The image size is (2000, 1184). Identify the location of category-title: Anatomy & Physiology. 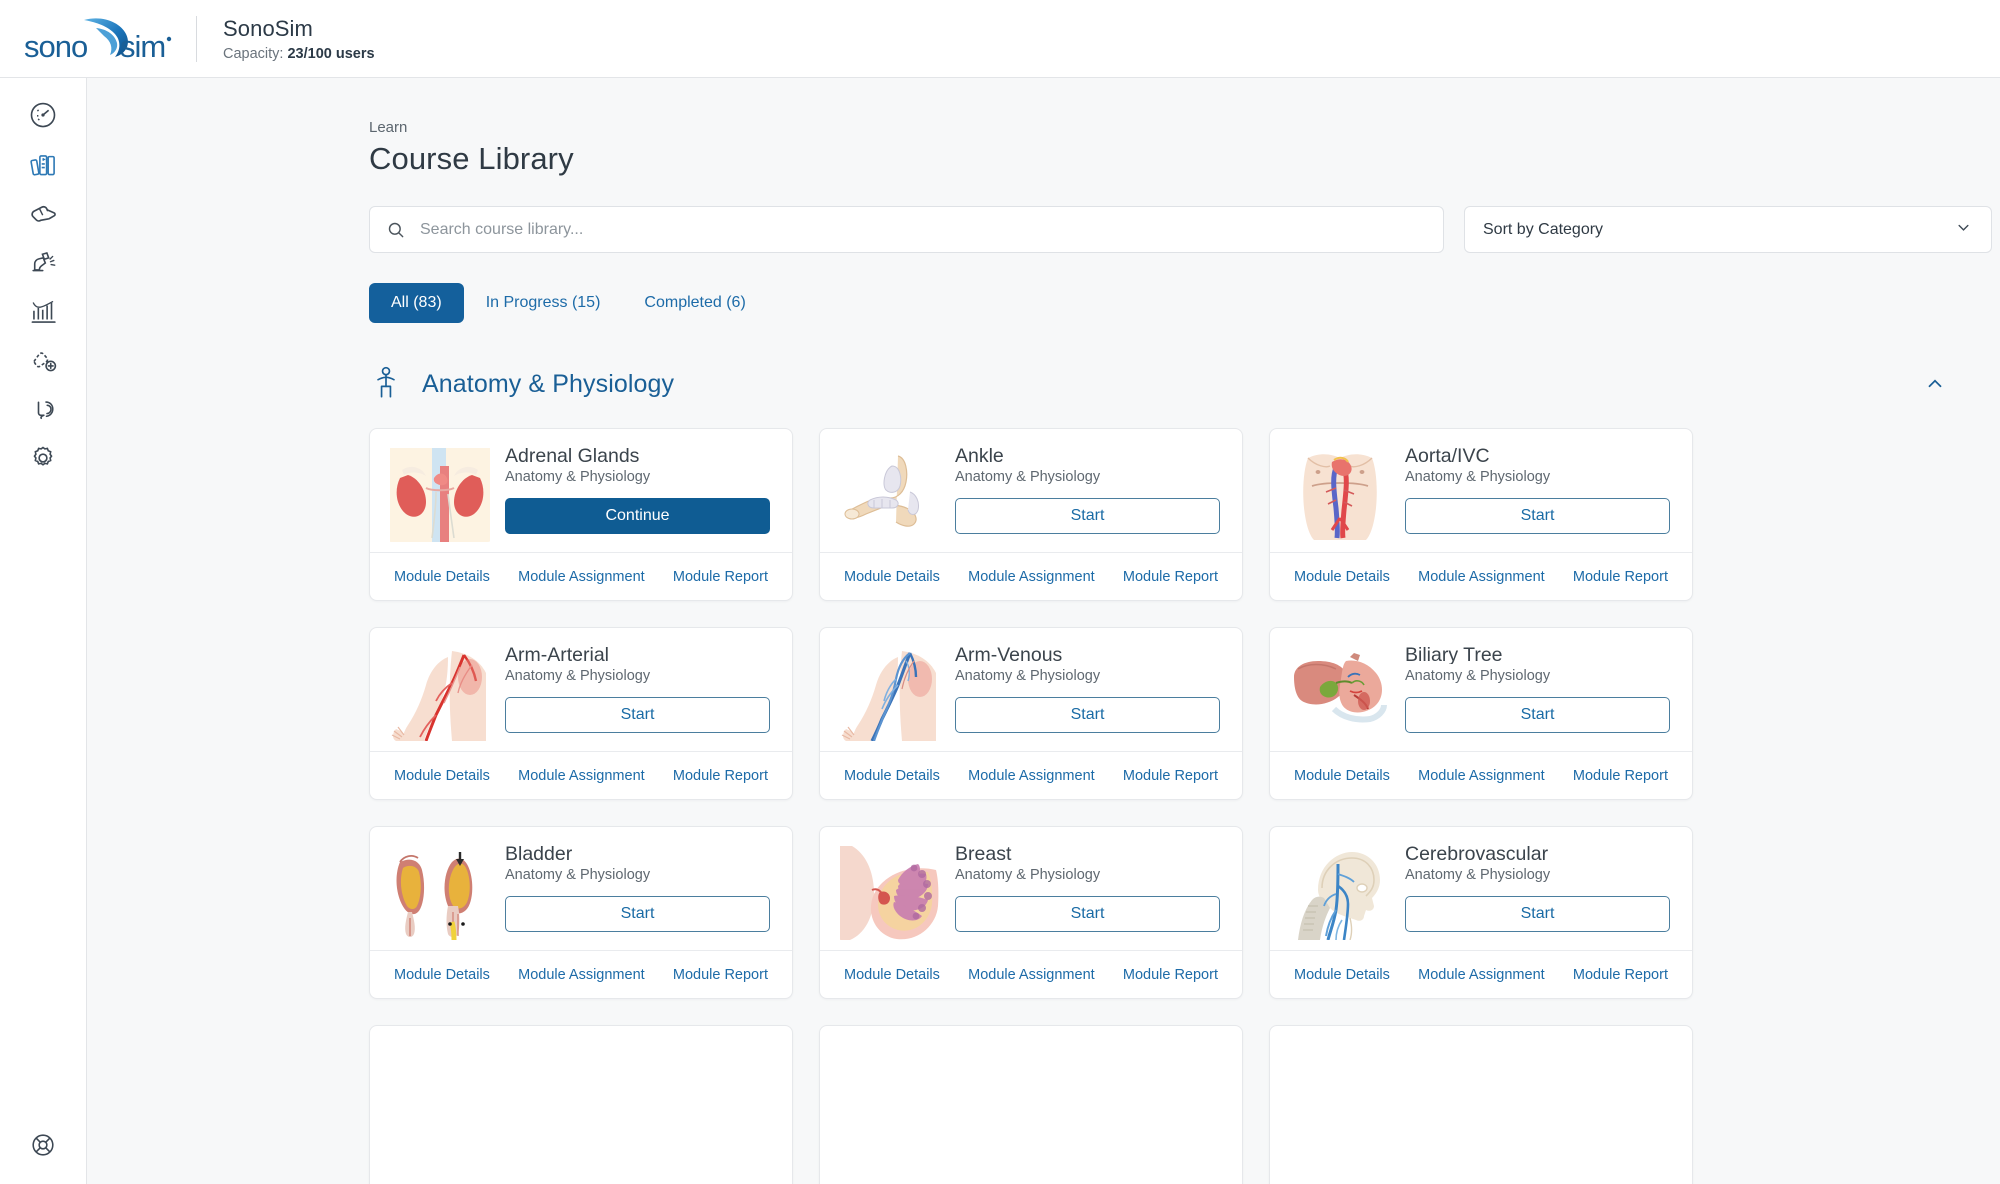
(548, 383).